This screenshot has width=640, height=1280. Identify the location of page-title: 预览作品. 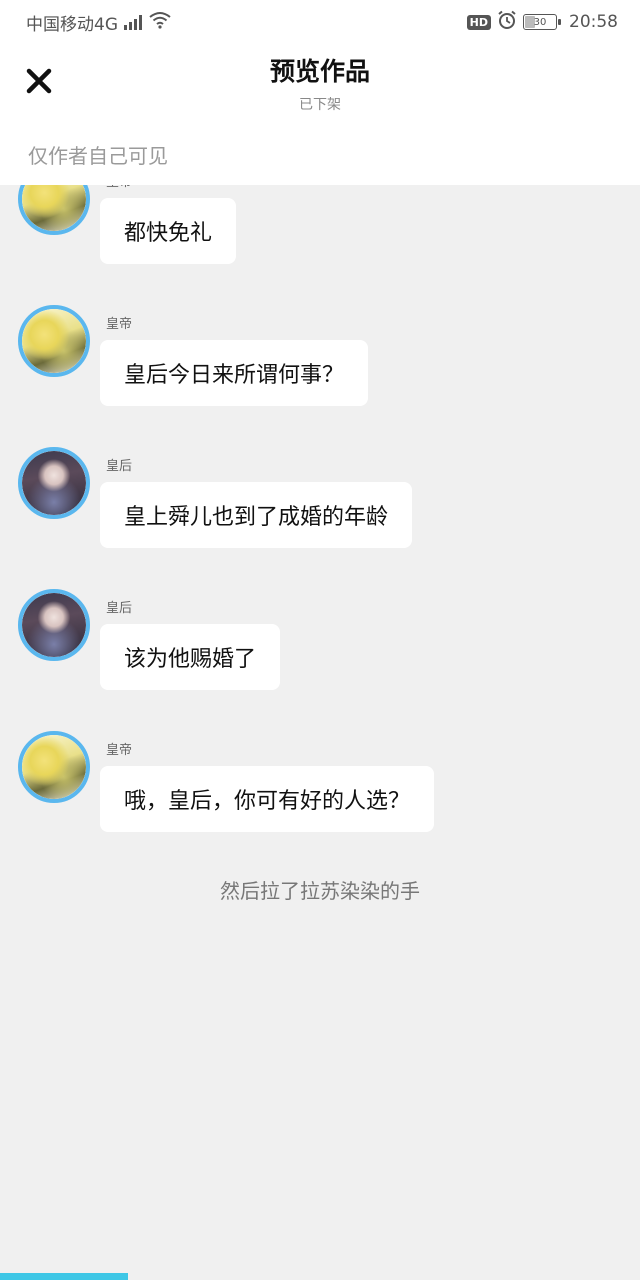
(319, 71).